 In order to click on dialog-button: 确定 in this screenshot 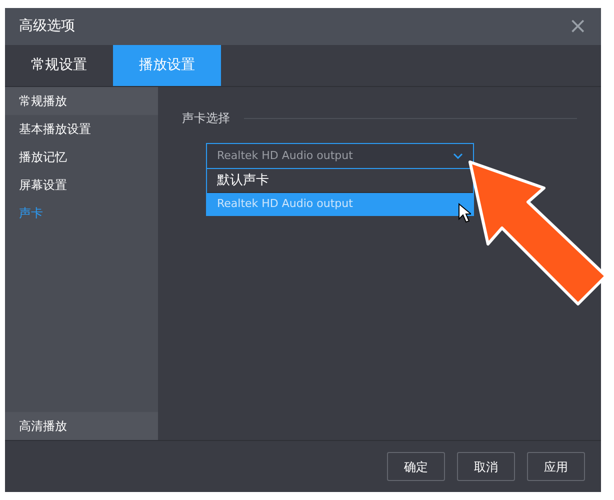, I will do `click(416, 466)`.